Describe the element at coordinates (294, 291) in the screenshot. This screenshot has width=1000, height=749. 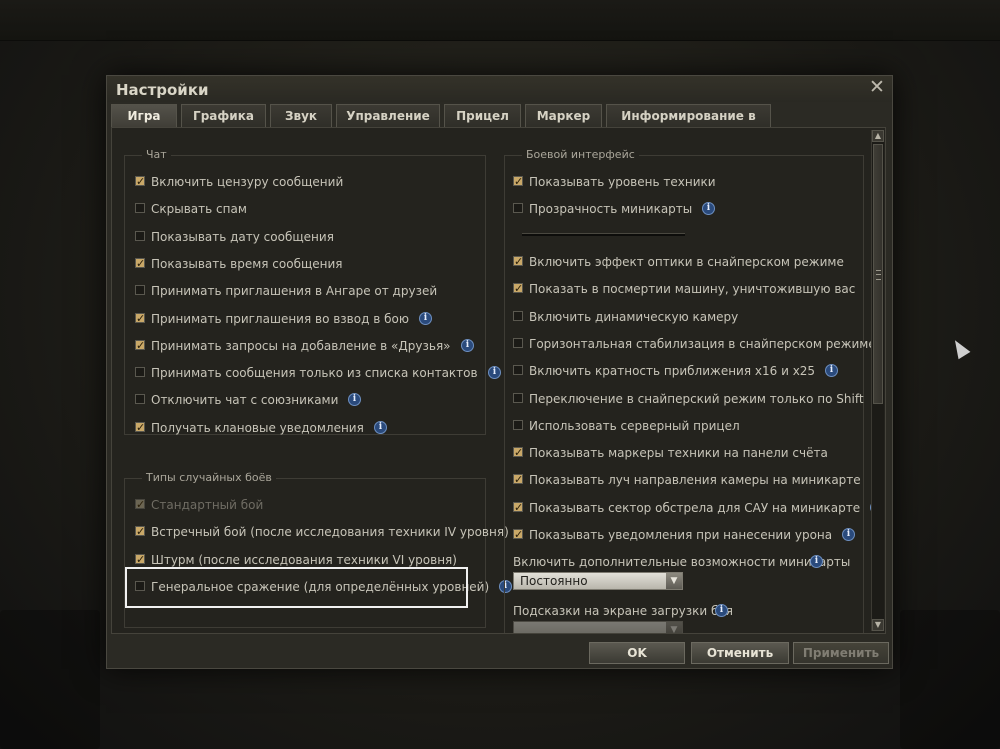
I see `checkbox-label: Принимать приглашения в Ангаре от друзей` at that location.